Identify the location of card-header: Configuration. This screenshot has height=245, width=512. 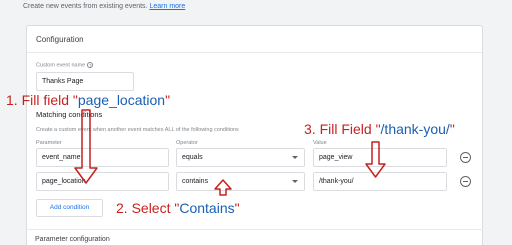
(254, 39).